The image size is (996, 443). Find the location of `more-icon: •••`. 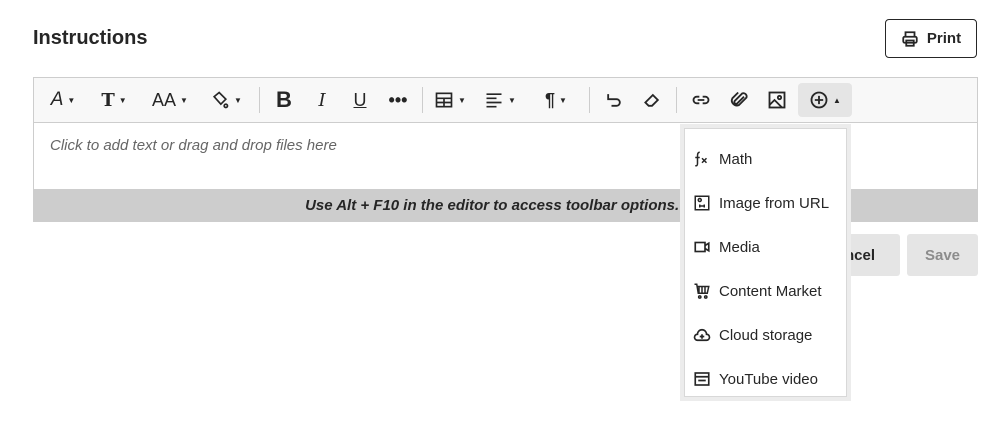

more-icon: ••• is located at coordinates (398, 99).